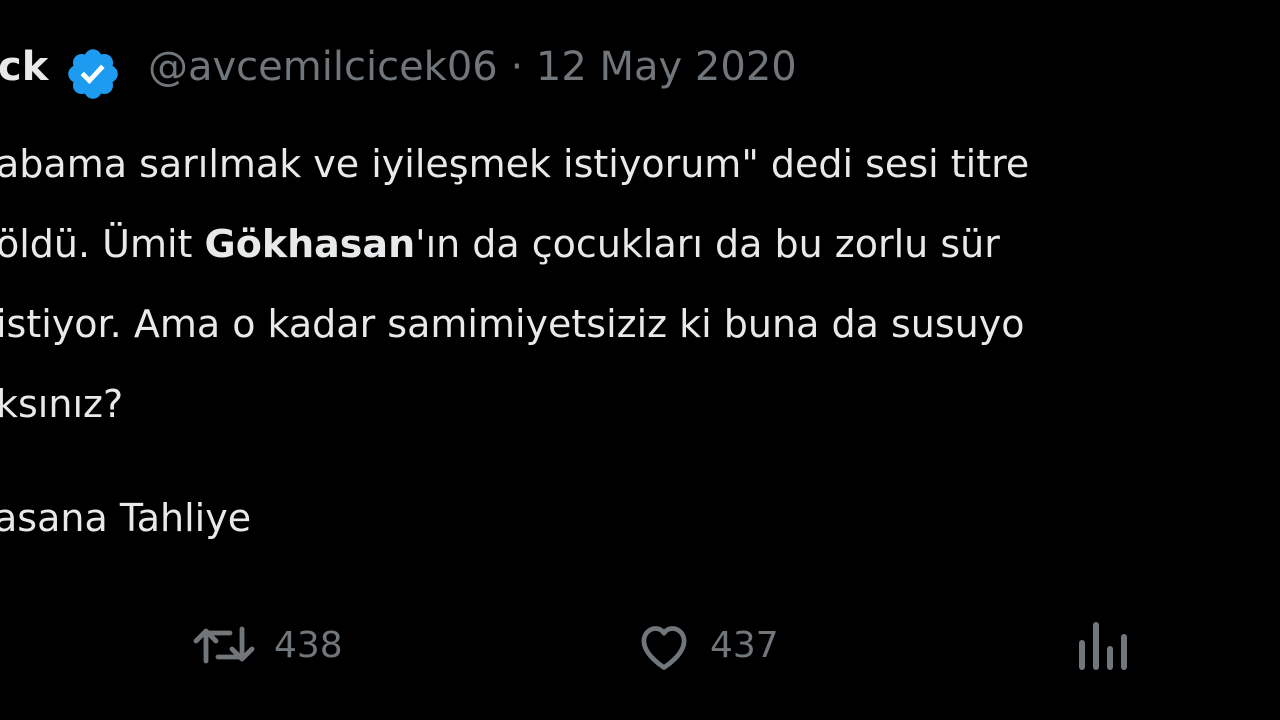  Describe the element at coordinates (93, 74) in the screenshot. I see `verified-badge-icon` at that location.